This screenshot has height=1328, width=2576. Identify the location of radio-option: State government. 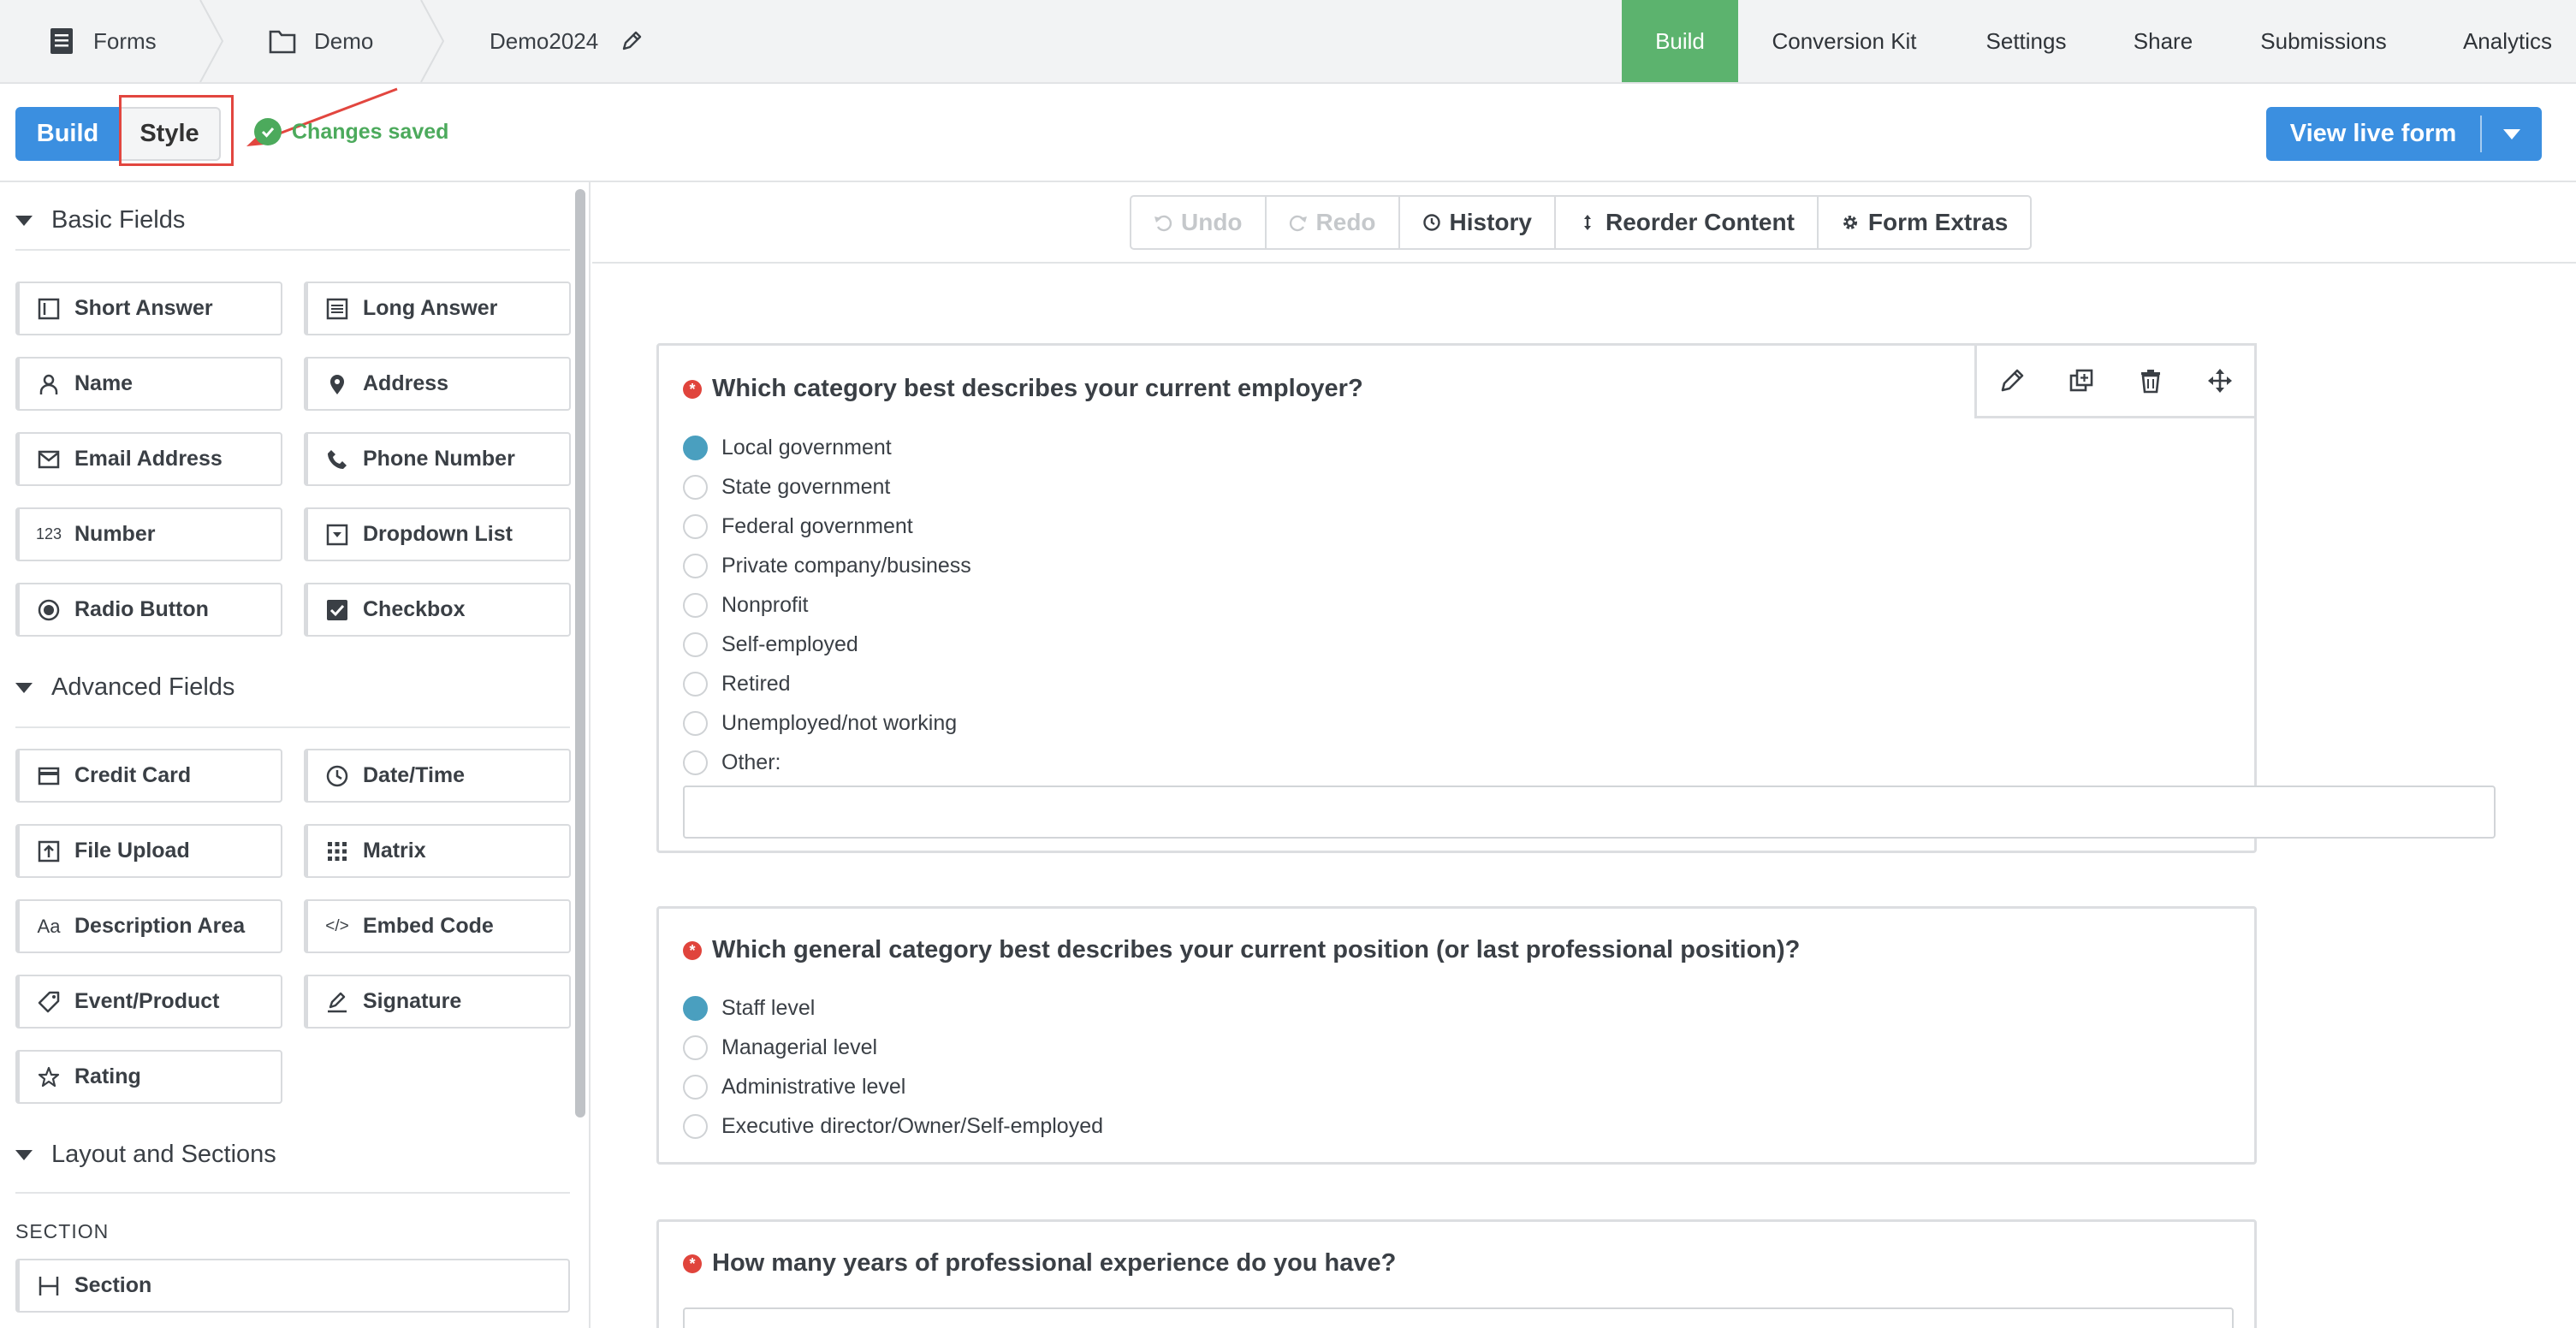
(786, 487).